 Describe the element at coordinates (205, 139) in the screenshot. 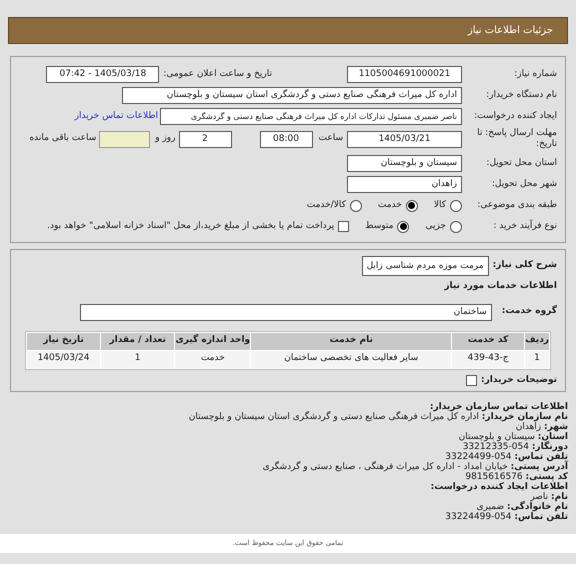

I see `days-field: 2` at that location.